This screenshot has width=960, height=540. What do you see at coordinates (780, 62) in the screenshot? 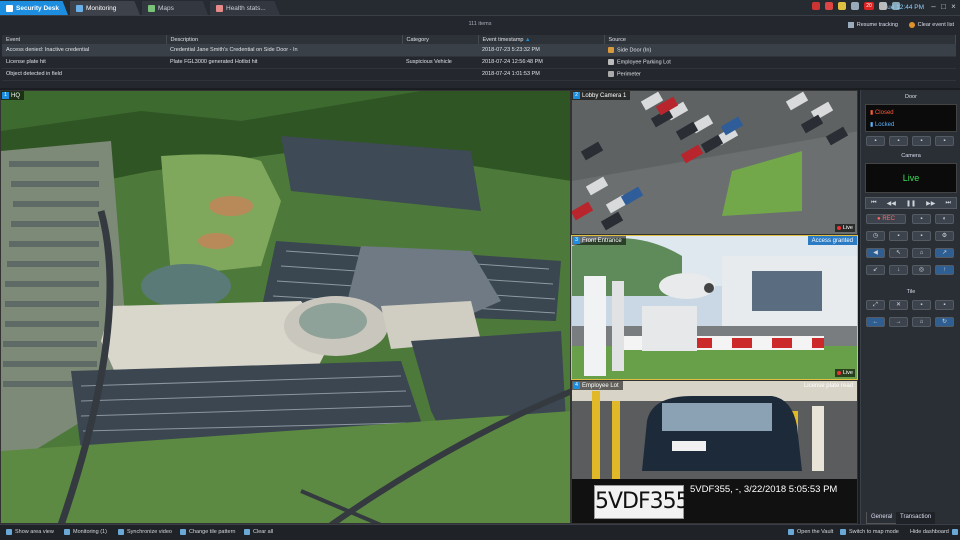
I see `cell-source: Employee Parking Lot` at bounding box center [780, 62].